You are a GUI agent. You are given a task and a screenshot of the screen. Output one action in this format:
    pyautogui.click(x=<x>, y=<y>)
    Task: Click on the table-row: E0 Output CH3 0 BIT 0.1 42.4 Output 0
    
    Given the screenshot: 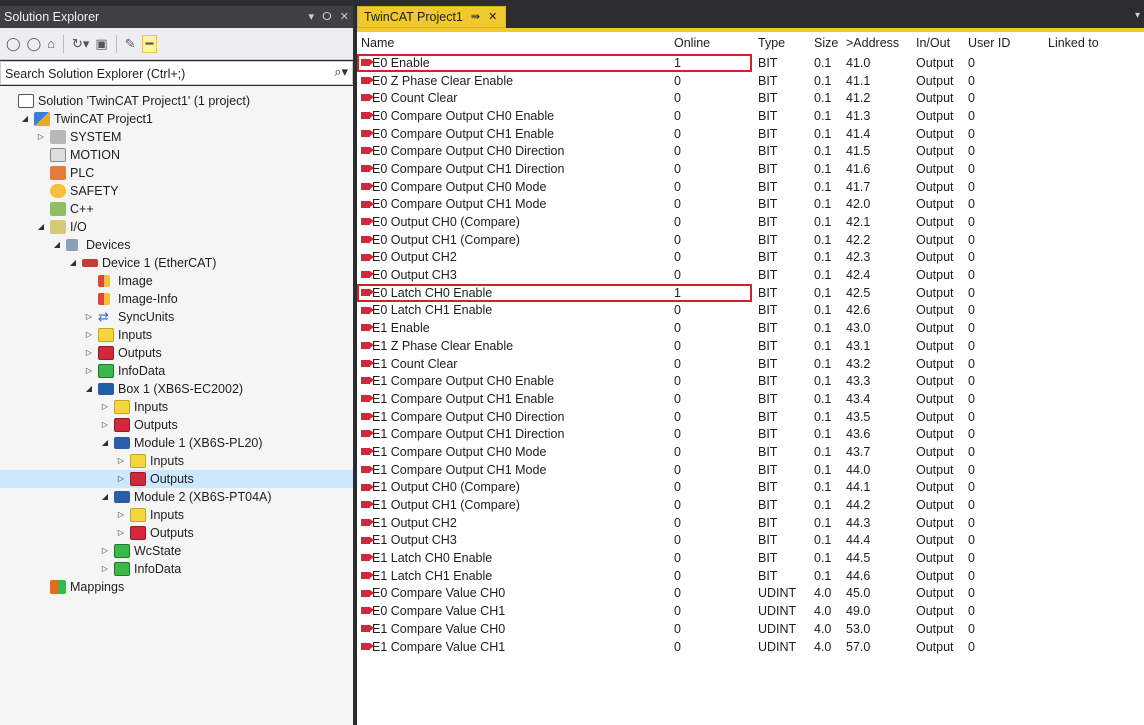 What is the action you would take?
    pyautogui.click(x=750, y=275)
    